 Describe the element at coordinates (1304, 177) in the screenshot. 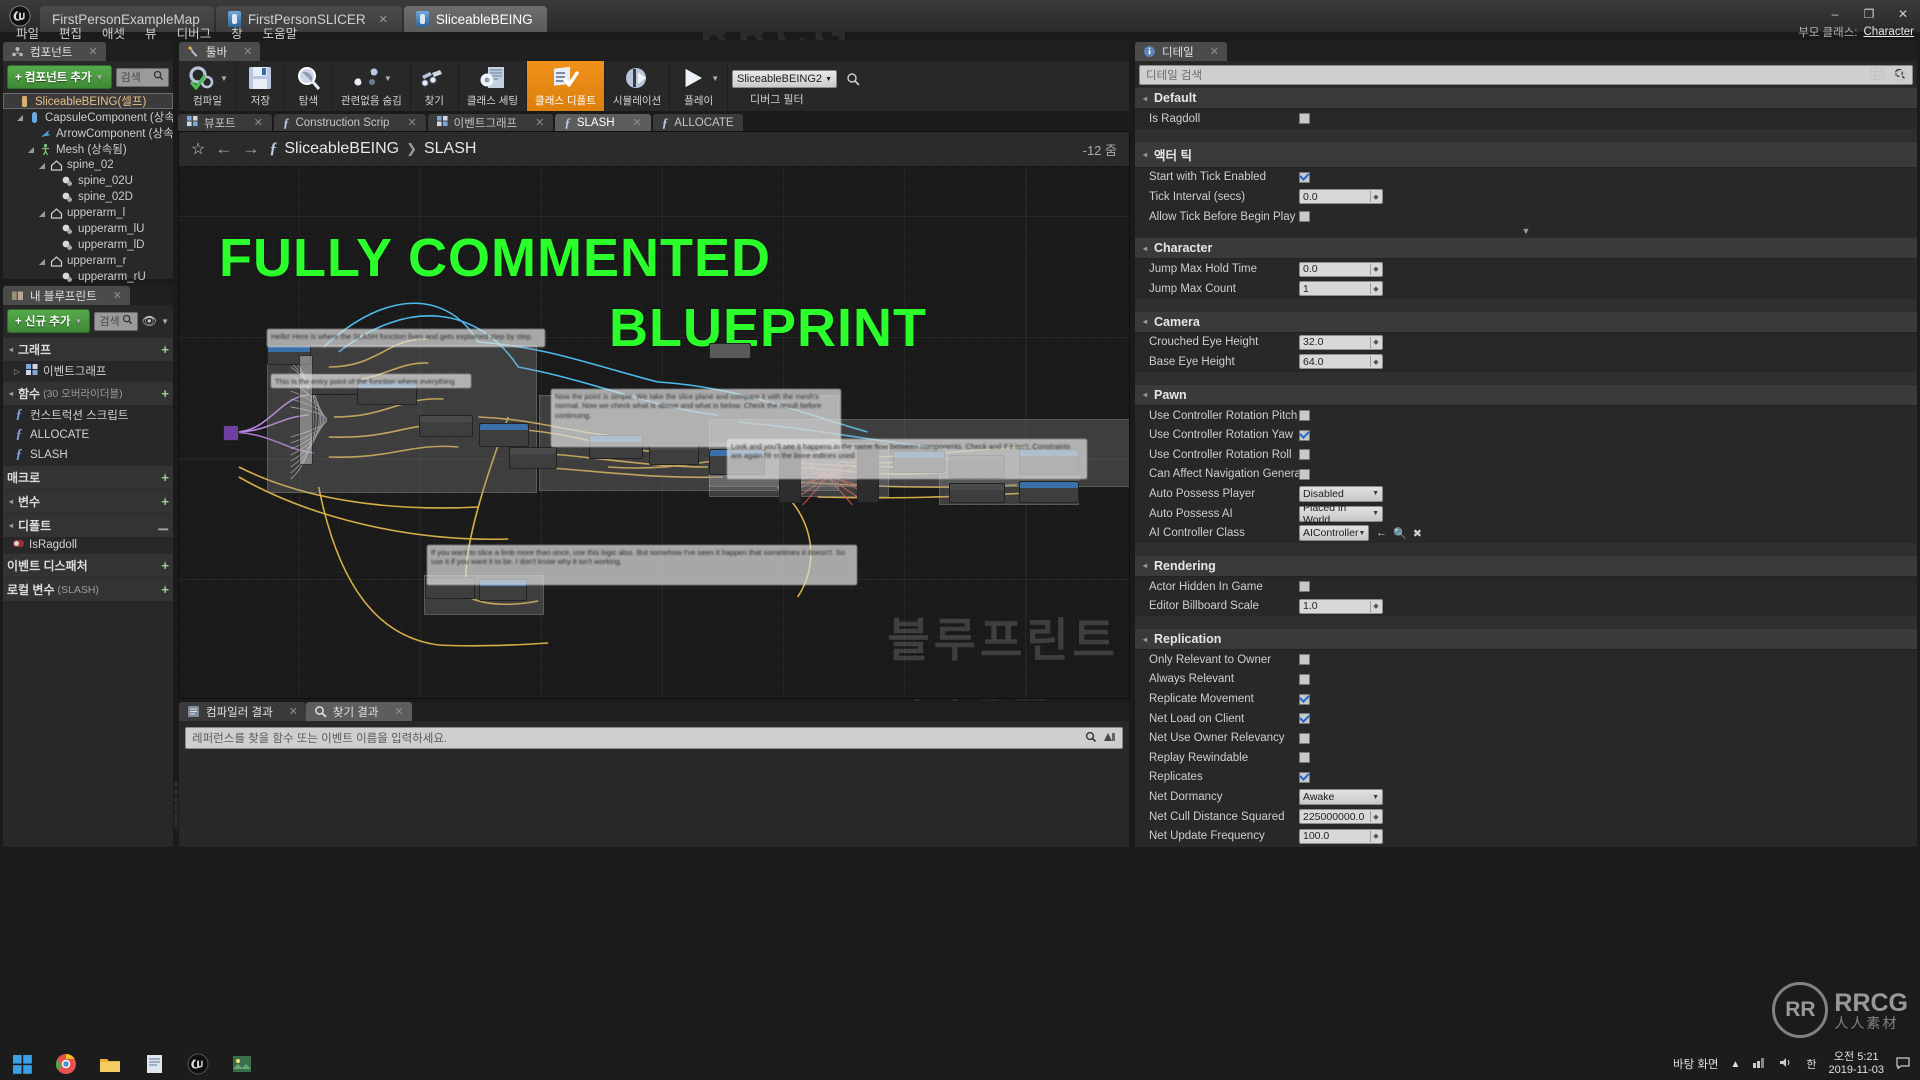

I see `checkbox-start-with-tick-enabled` at that location.